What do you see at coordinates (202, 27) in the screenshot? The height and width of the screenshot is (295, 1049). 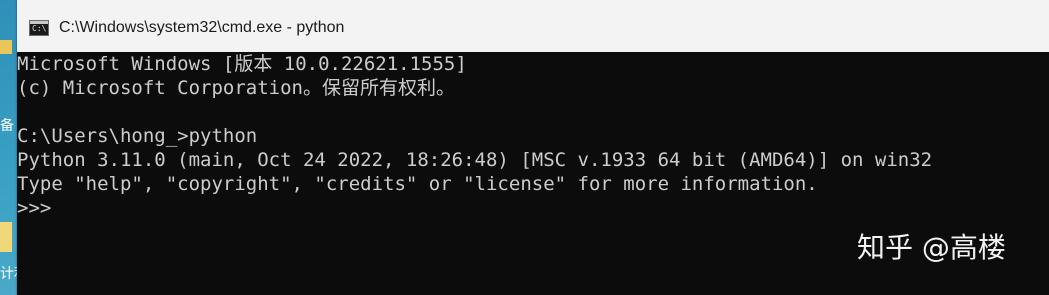 I see `window-title: C:\Windows\system32\cmd.exe - python` at bounding box center [202, 27].